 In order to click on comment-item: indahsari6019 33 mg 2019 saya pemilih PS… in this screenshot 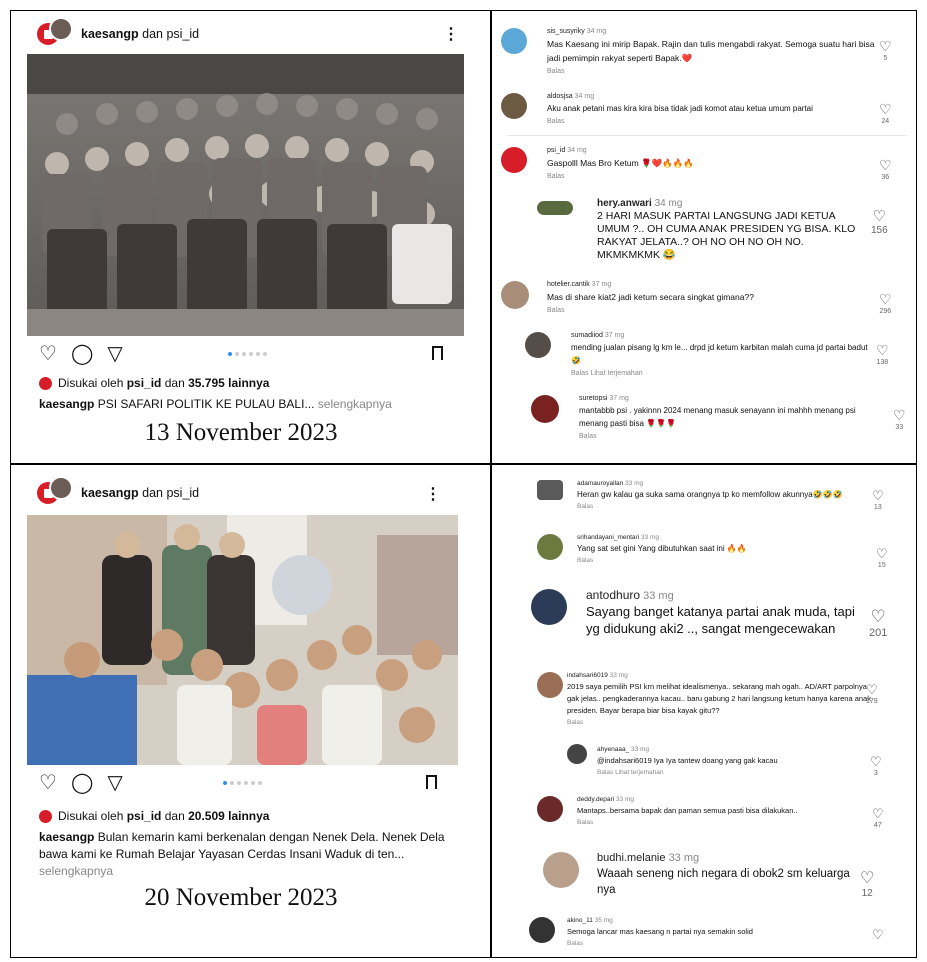, I will do `click(696, 704)`.